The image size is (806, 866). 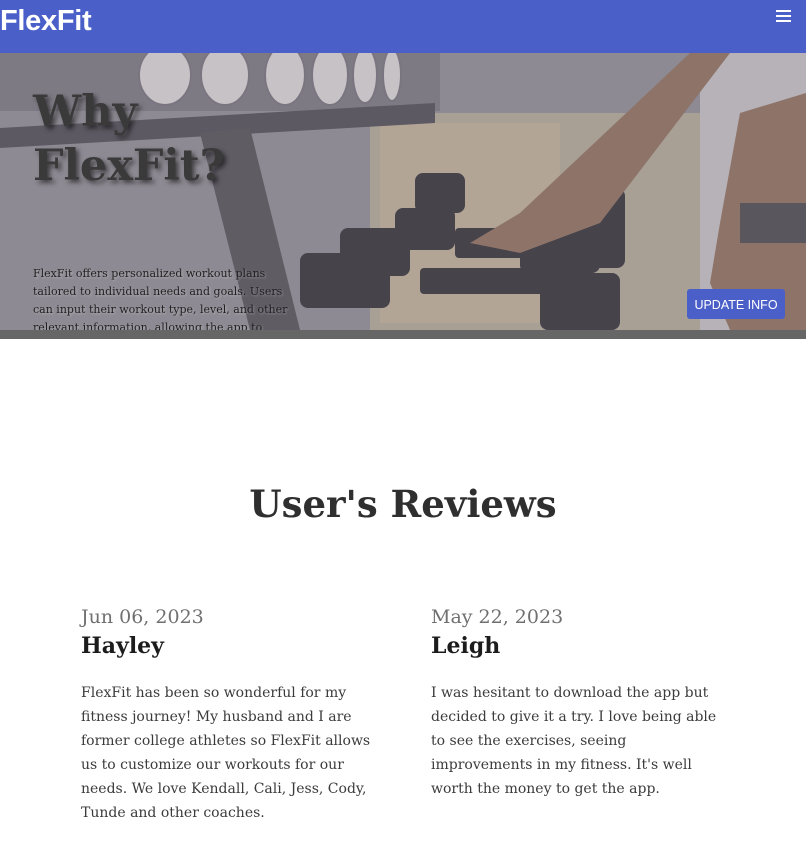 What do you see at coordinates (403, 26) in the screenshot?
I see `navbar: FlexFit` at bounding box center [403, 26].